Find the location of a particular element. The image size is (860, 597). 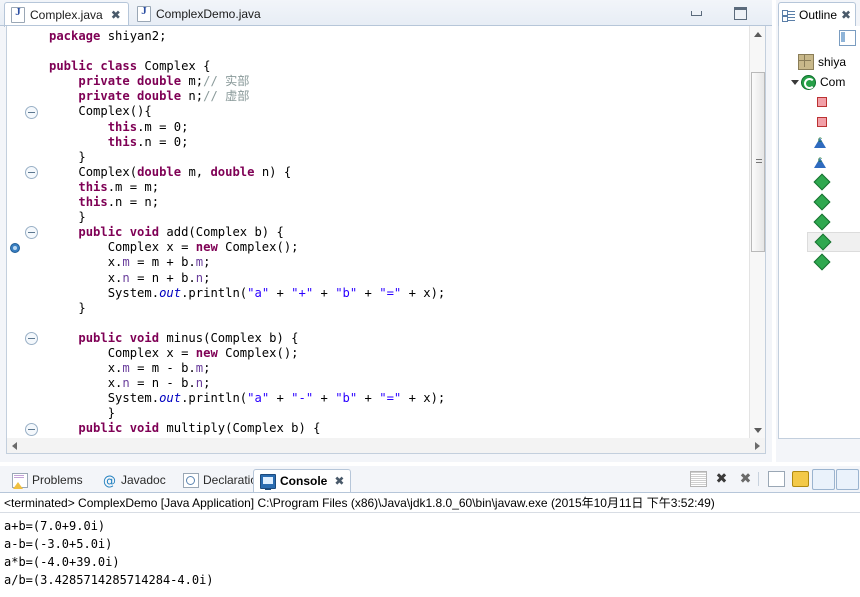

code-line: public void minus(Complex b) { is located at coordinates (188, 337).